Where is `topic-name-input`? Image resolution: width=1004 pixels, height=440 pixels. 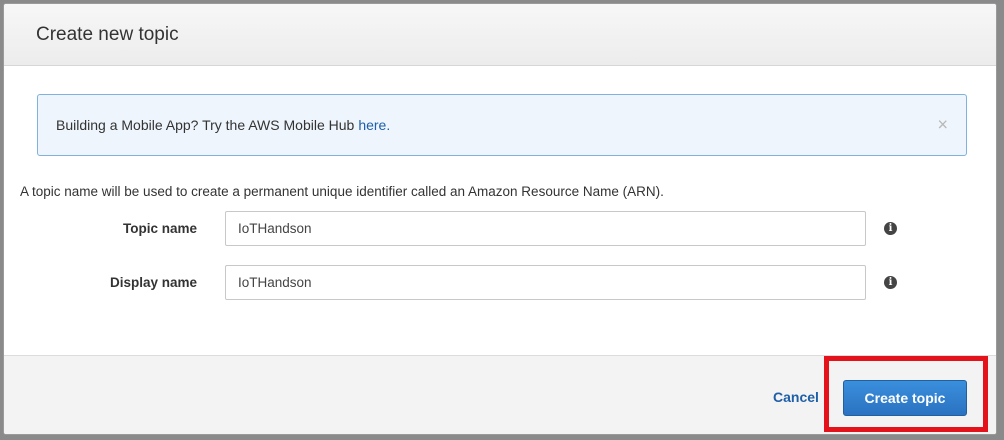 topic-name-input is located at coordinates (545, 228).